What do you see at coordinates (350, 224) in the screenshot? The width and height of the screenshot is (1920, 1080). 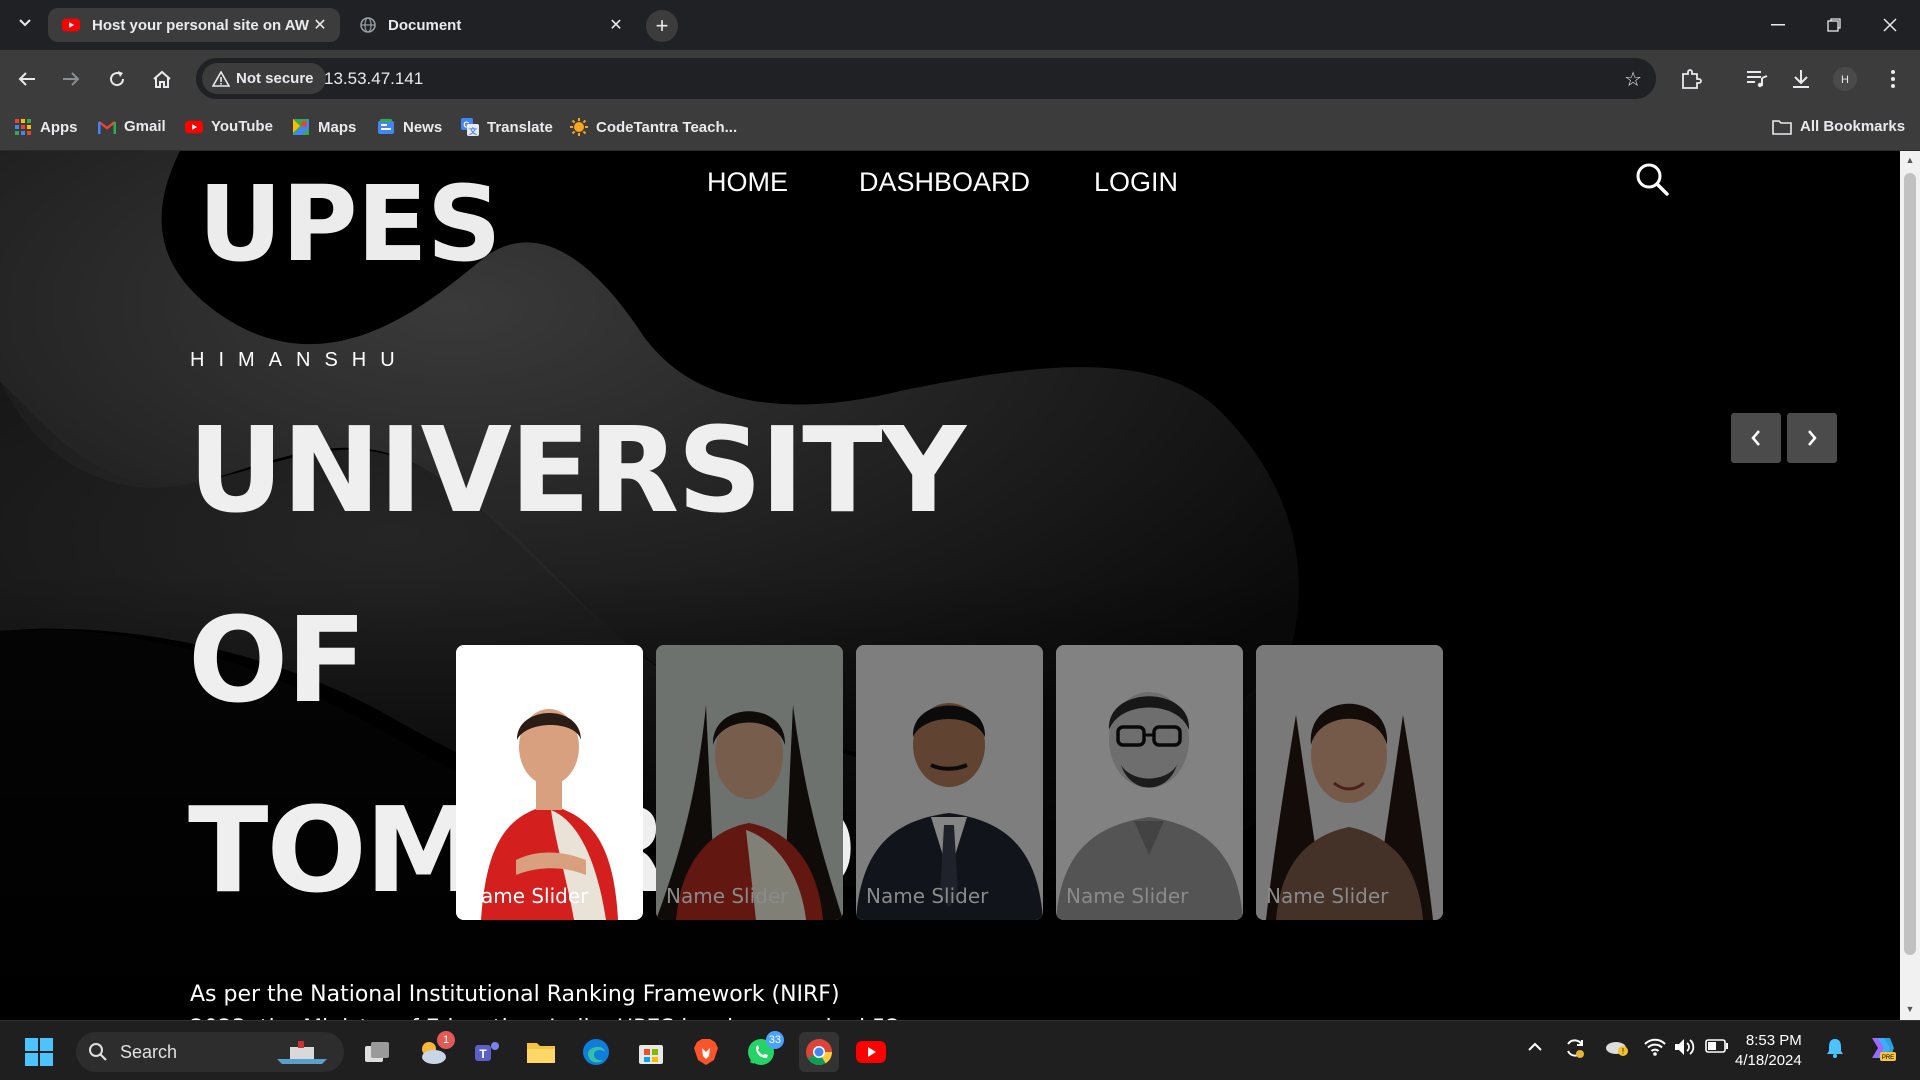 I see `upes-logo: UPES` at bounding box center [350, 224].